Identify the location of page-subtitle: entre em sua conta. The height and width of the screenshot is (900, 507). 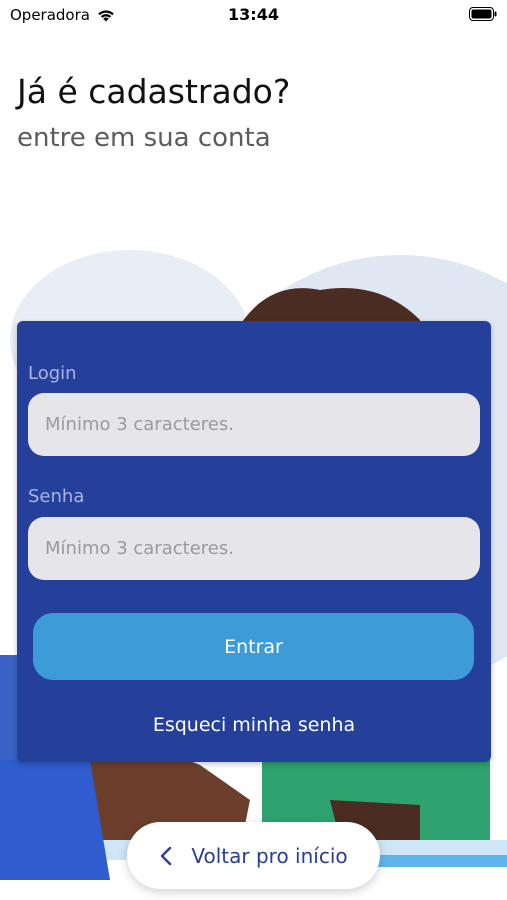
(144, 138).